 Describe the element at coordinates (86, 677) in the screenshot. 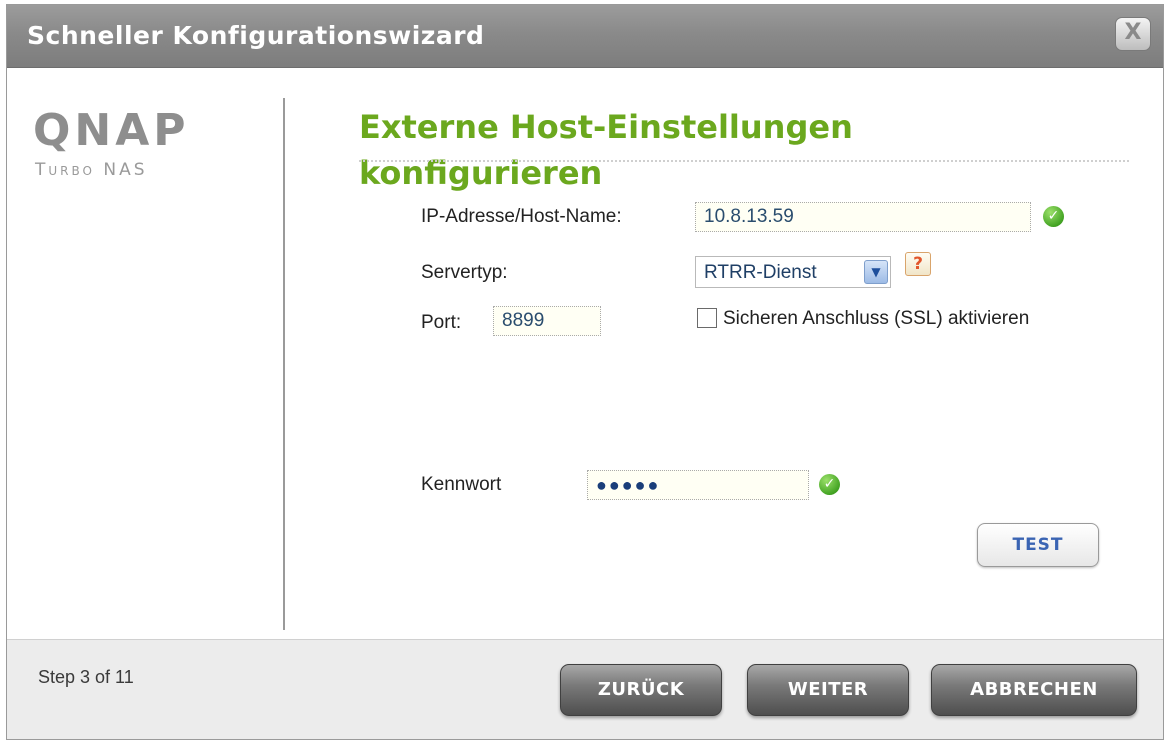

I see `step-indicator: Step 3 of 11` at that location.